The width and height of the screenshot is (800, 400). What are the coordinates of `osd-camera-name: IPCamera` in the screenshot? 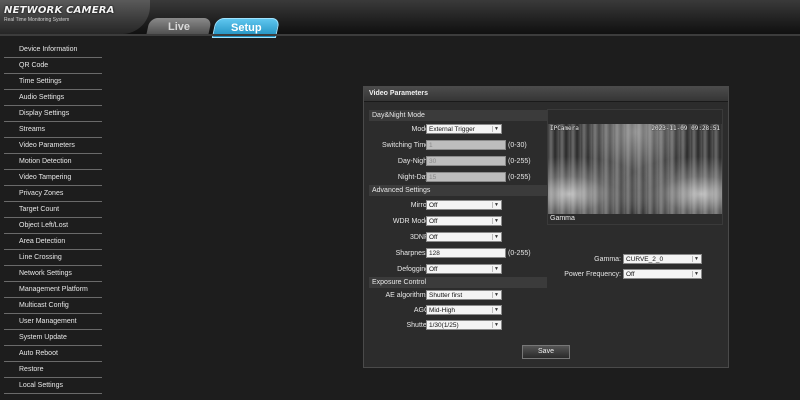 It's located at (564, 128).